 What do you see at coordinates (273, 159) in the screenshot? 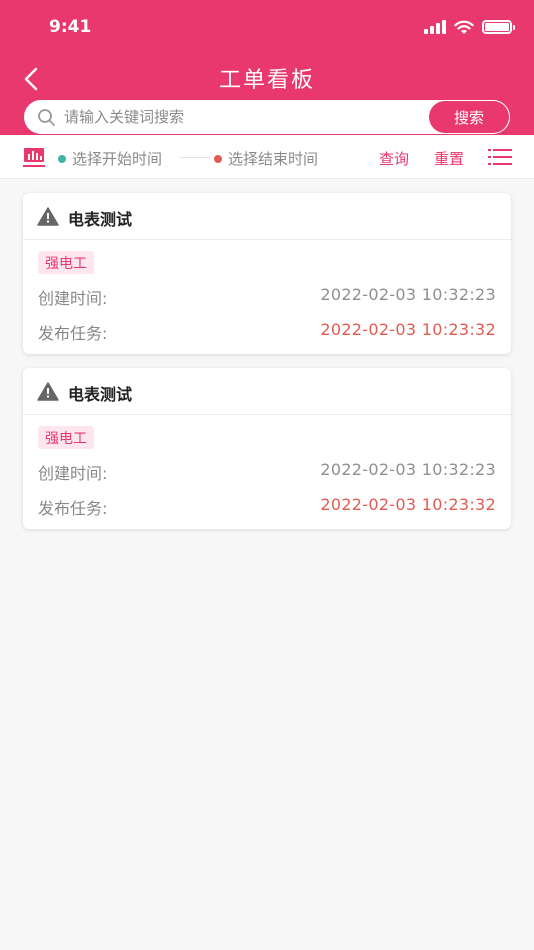
I see `end-date-label: 选择结束时间` at bounding box center [273, 159].